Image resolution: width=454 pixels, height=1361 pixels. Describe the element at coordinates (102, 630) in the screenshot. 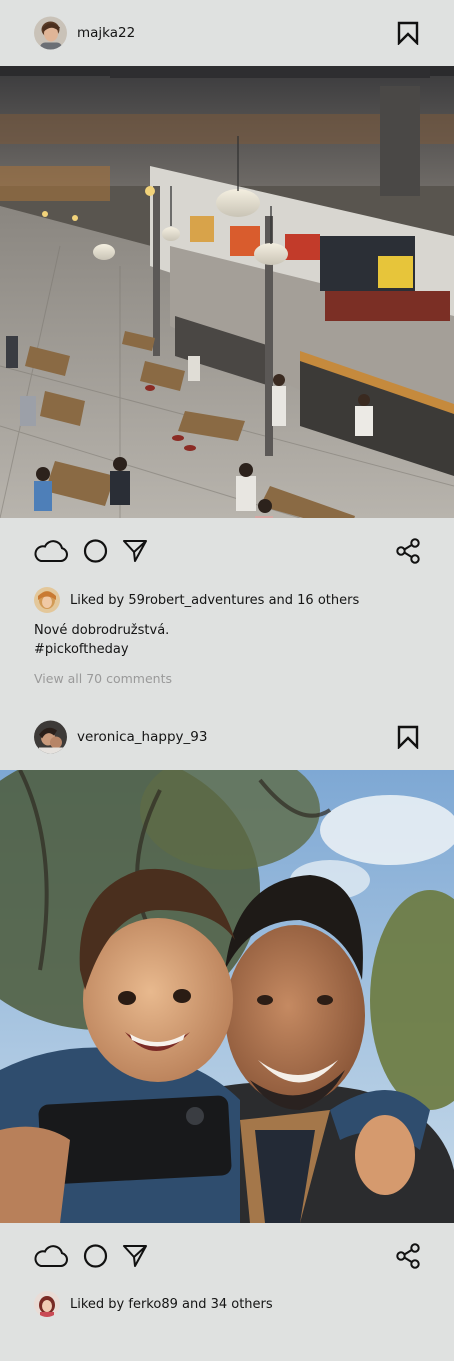

I see `caption-text: Nové dobrodružstvá.` at that location.